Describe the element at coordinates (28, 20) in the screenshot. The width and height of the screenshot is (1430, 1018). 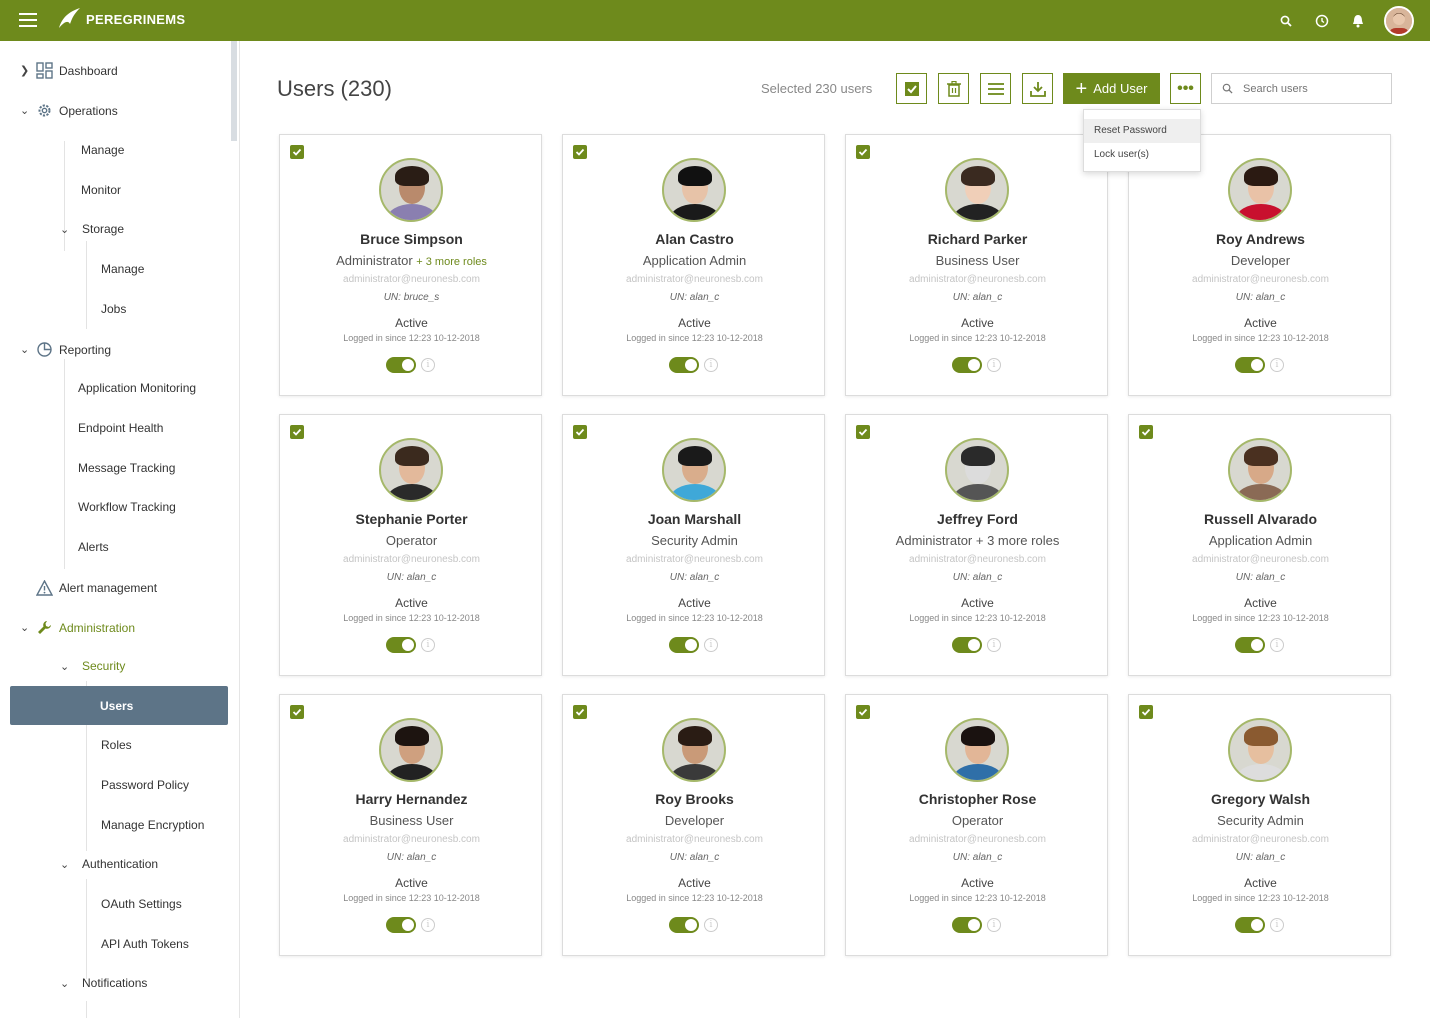
I see `hamburger-menu-icon` at that location.